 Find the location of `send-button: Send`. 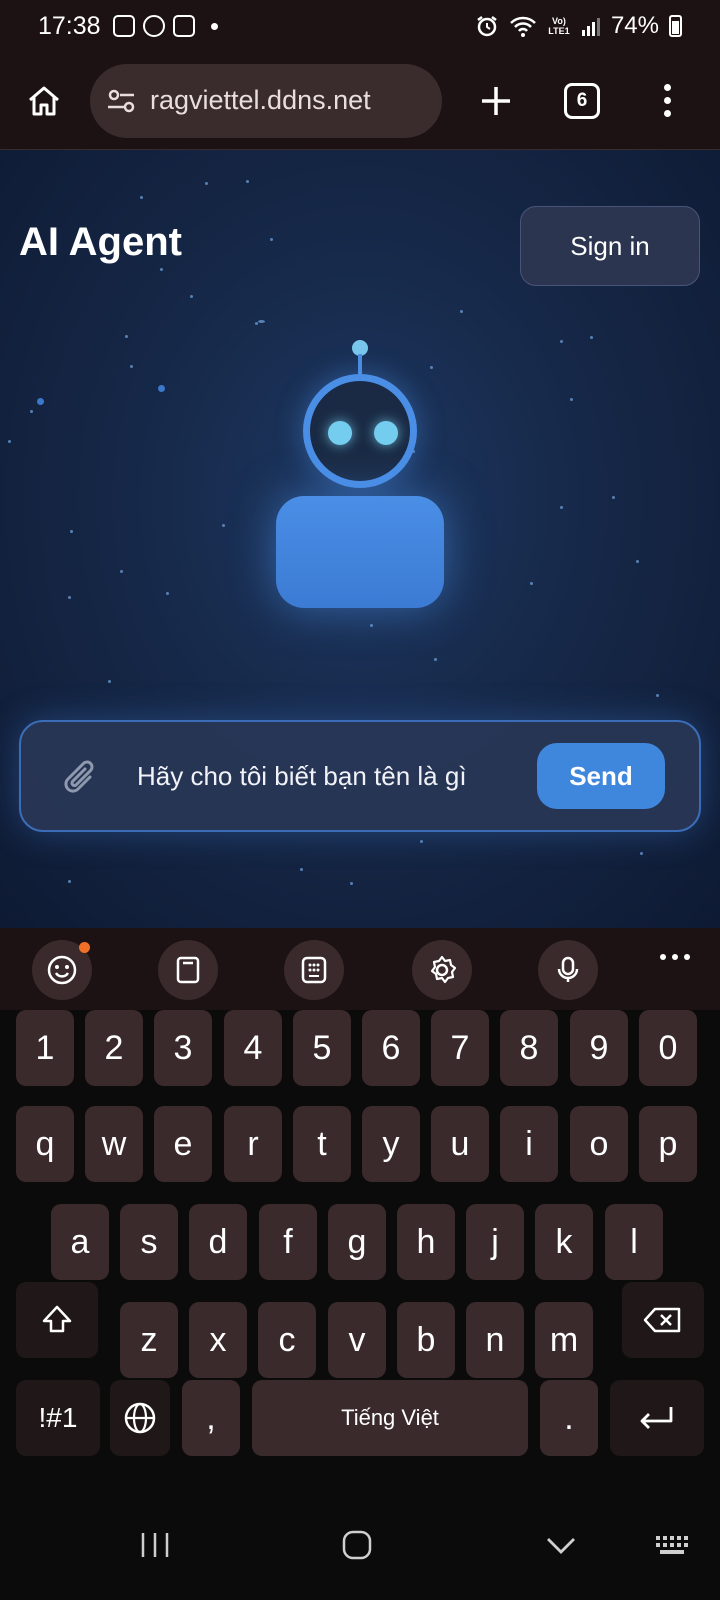

send-button: Send is located at coordinates (601, 776).